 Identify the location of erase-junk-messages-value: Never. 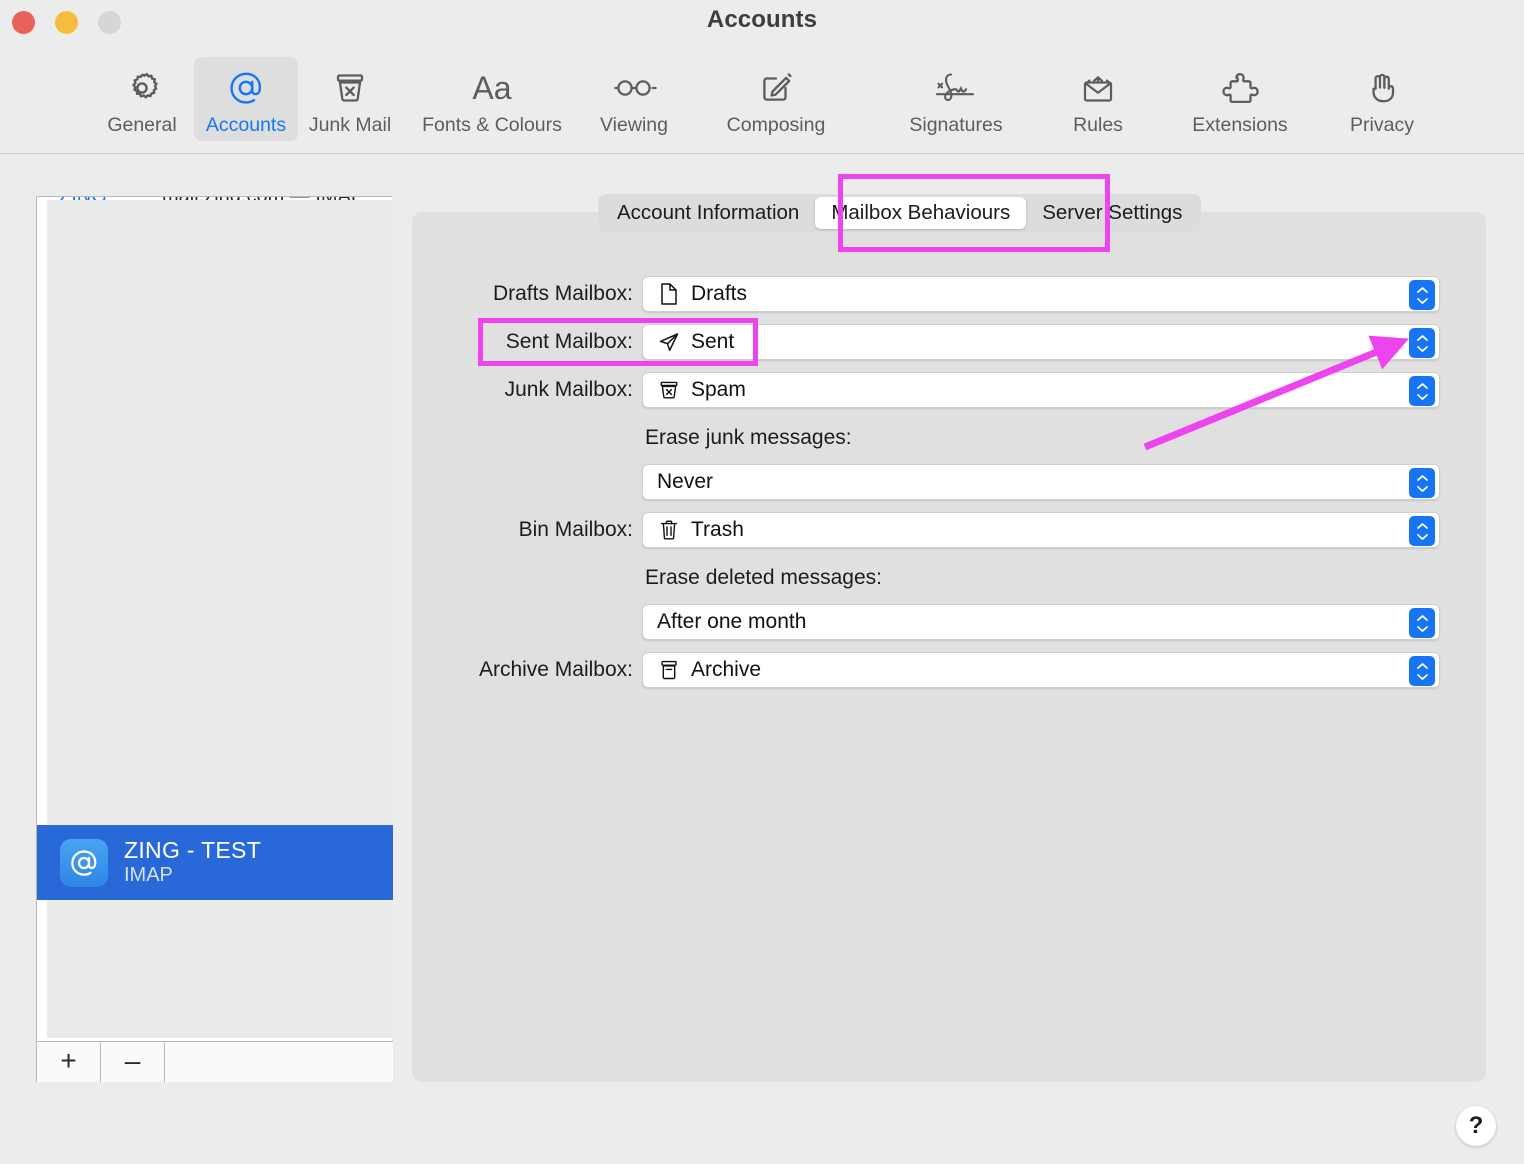
(685, 481).